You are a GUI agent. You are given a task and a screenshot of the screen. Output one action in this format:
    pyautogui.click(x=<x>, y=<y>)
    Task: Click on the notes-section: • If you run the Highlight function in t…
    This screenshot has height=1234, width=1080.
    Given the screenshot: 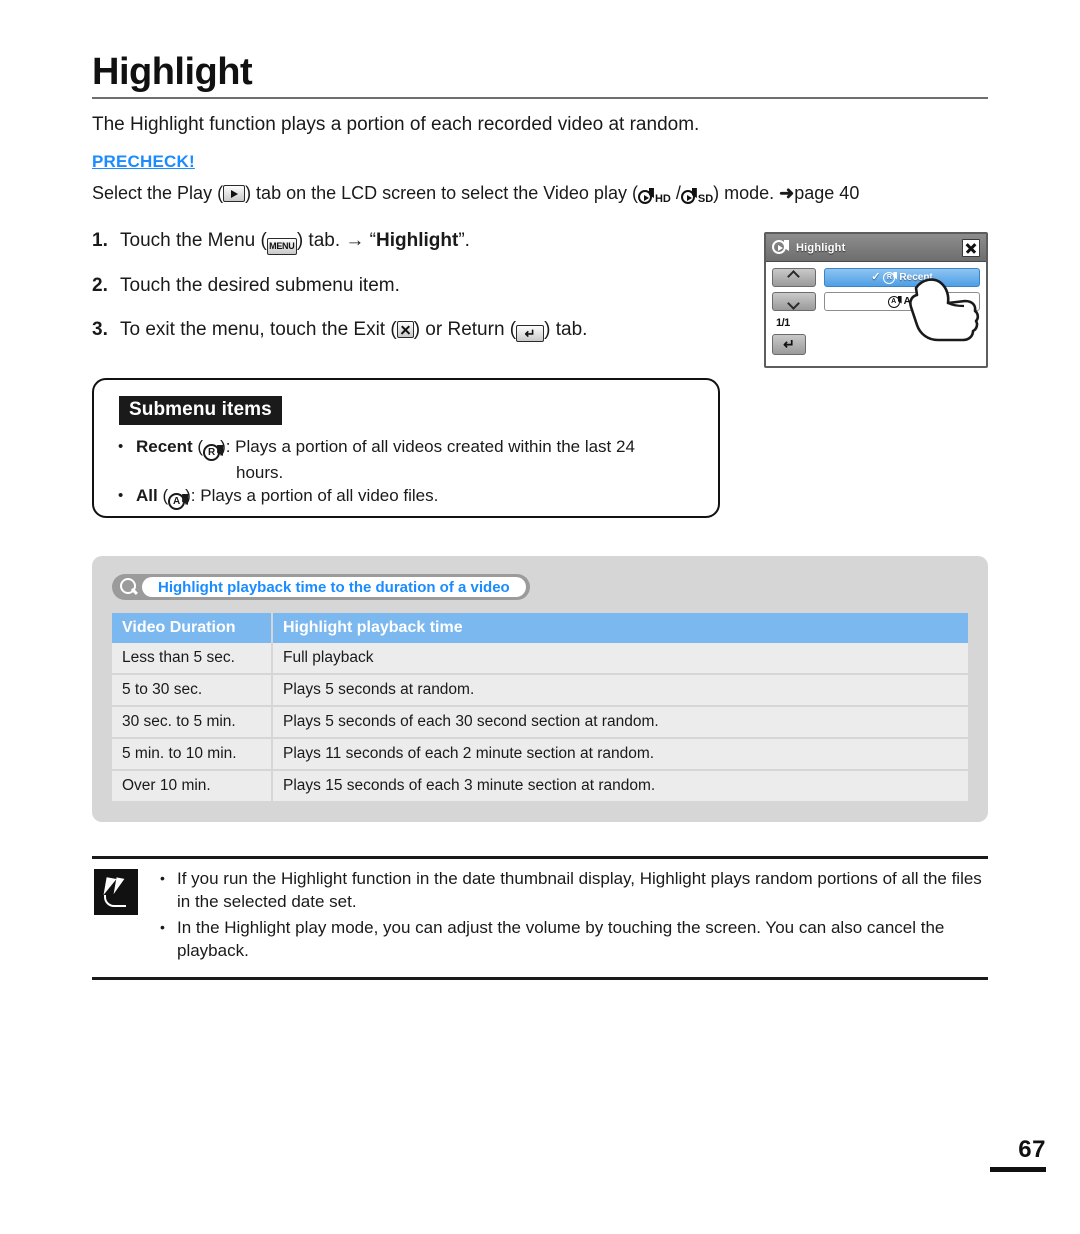 What is the action you would take?
    pyautogui.click(x=540, y=918)
    